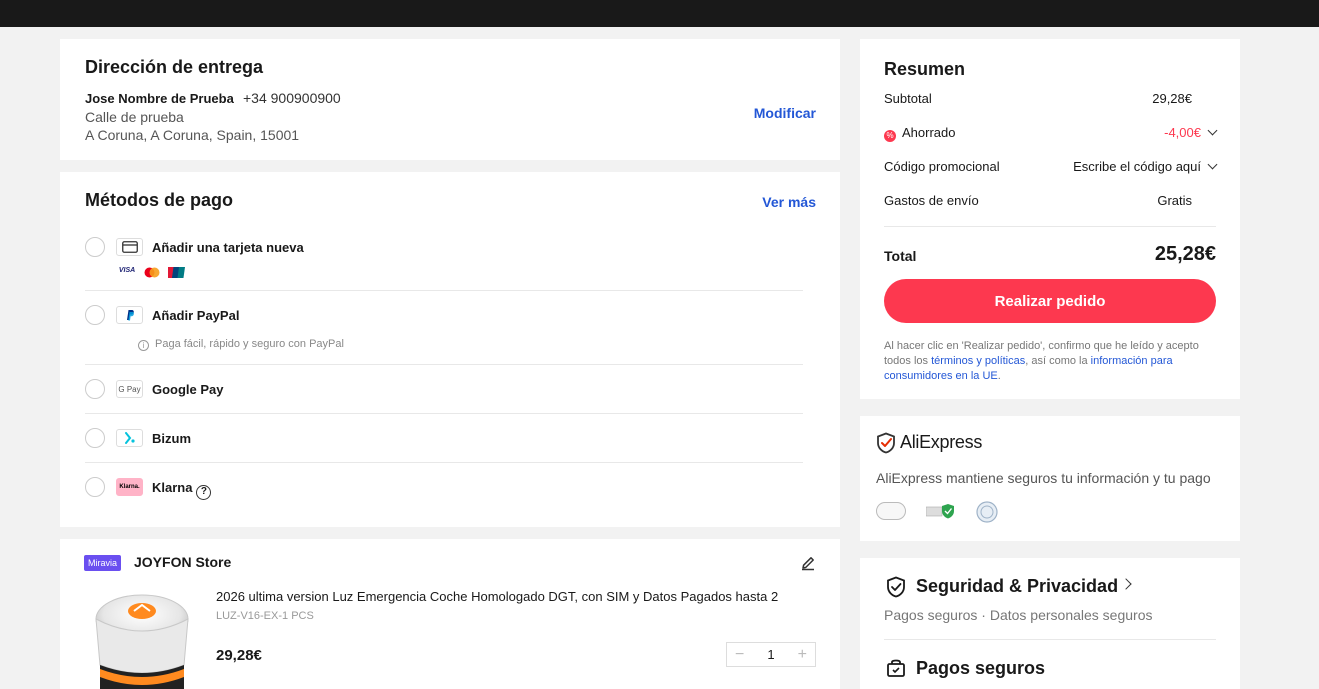  Describe the element at coordinates (739, 655) in the screenshot. I see `decrease-quantity-button: −` at that location.